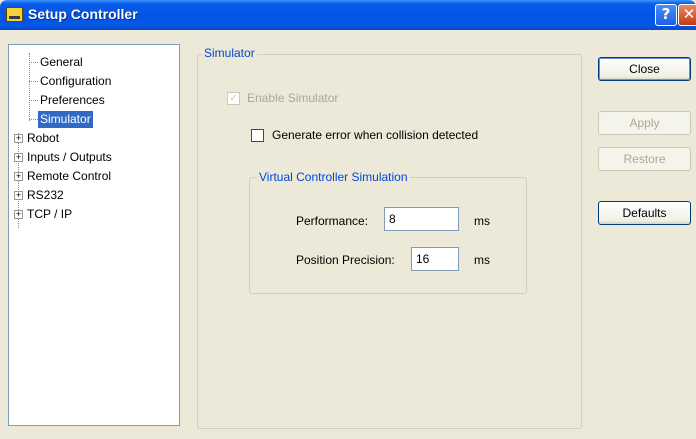 Image resolution: width=696 pixels, height=439 pixels. What do you see at coordinates (94, 119) in the screenshot?
I see `tree-item-simulator: Simulator` at bounding box center [94, 119].